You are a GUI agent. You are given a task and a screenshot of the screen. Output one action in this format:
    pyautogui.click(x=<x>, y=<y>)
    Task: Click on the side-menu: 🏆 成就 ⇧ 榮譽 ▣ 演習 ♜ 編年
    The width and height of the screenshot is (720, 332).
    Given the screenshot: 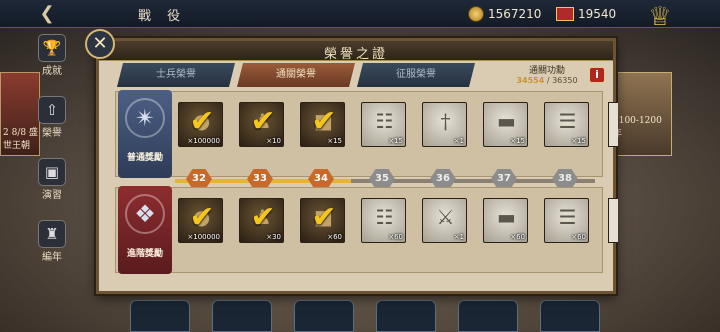 What is the action you would take?
    pyautogui.click(x=52, y=158)
    